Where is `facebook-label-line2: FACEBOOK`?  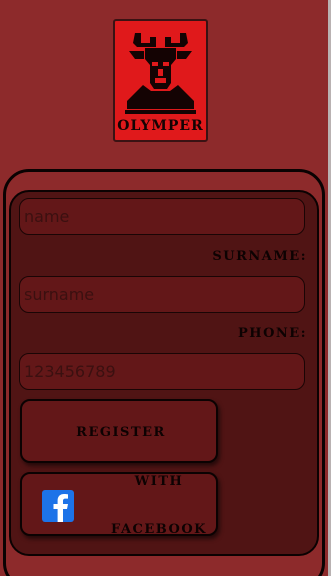 facebook-label-line2: FACEBOOK is located at coordinates (159, 529).